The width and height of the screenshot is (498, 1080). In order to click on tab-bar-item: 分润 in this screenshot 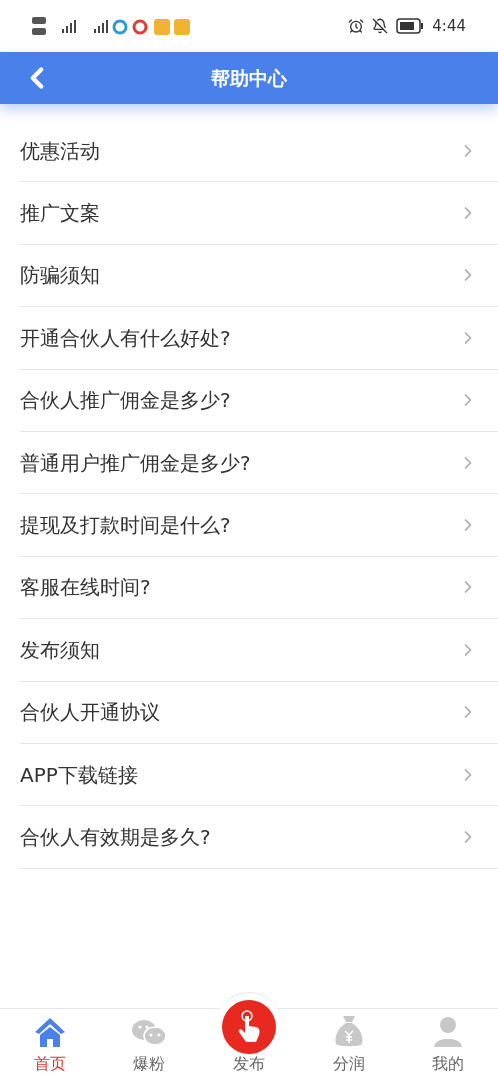, I will do `click(348, 1044)`.